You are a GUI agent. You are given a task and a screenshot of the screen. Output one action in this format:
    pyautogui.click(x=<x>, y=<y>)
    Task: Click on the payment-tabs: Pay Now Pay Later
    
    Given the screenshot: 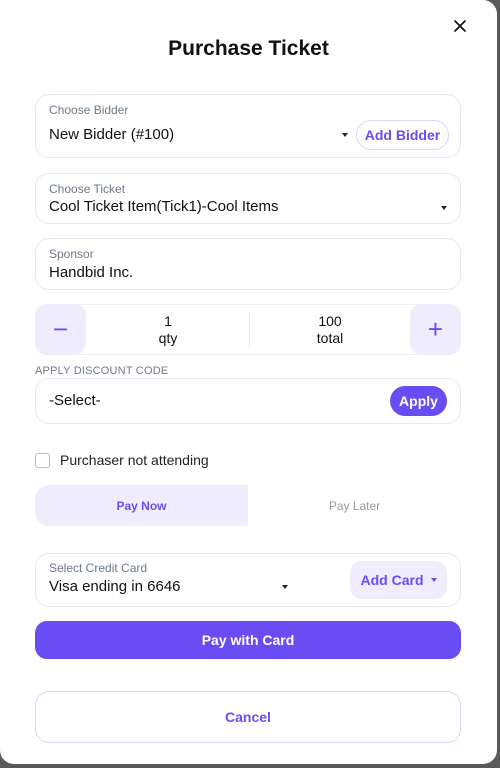 What is the action you would take?
    pyautogui.click(x=248, y=505)
    